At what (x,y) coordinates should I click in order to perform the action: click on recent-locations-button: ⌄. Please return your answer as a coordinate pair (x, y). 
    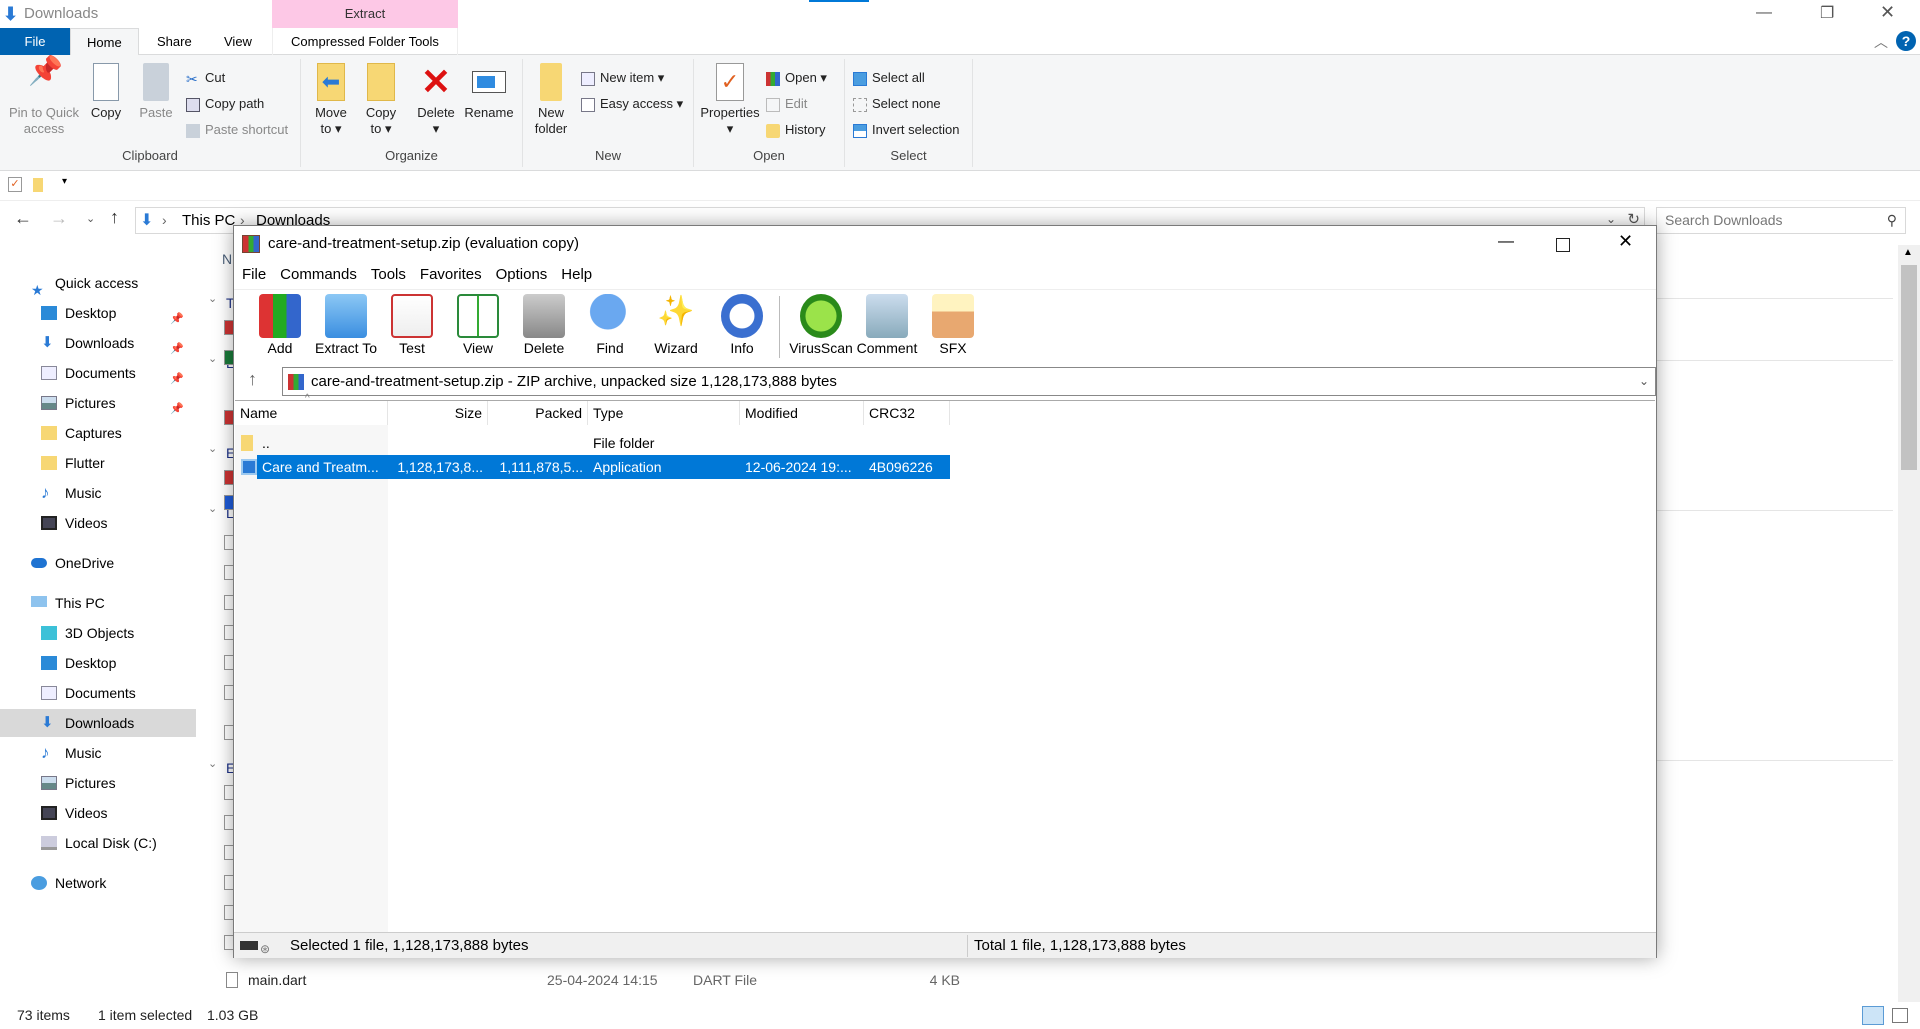
    Looking at the image, I should click on (90, 218).